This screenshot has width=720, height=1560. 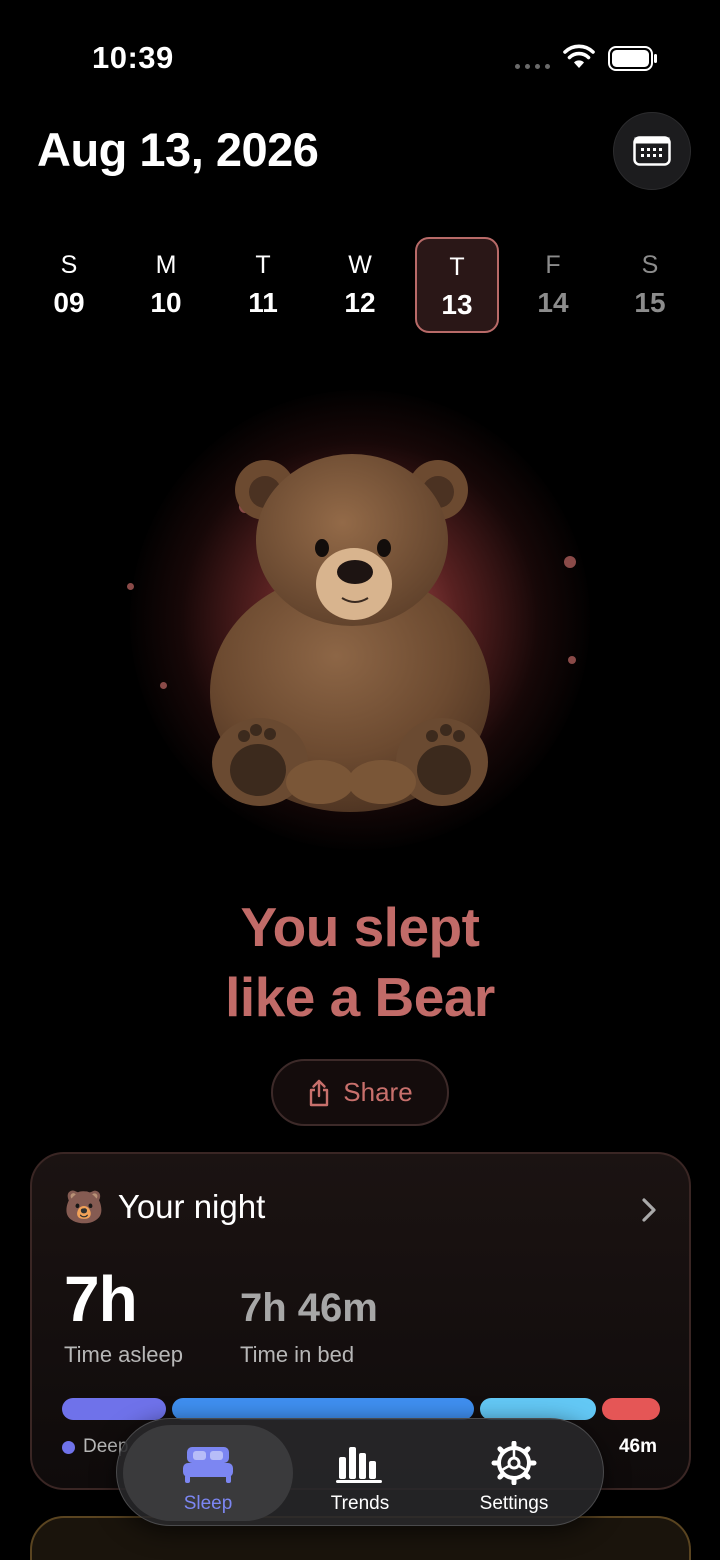 What do you see at coordinates (69, 302) in the screenshot?
I see `day-number: 09` at bounding box center [69, 302].